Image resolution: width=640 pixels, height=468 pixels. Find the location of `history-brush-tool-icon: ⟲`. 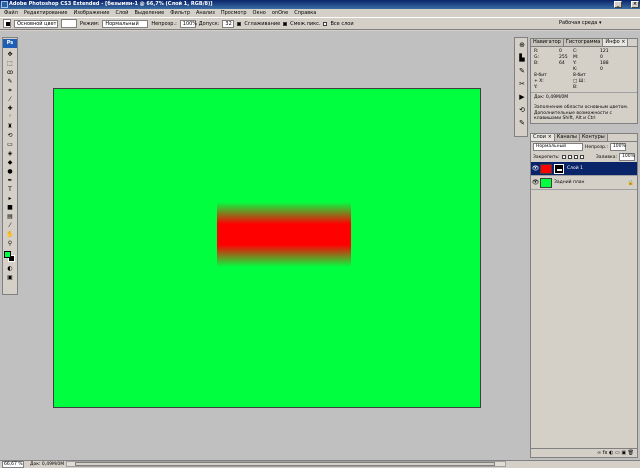

history-brush-tool-icon: ⟲ is located at coordinates (10, 135).